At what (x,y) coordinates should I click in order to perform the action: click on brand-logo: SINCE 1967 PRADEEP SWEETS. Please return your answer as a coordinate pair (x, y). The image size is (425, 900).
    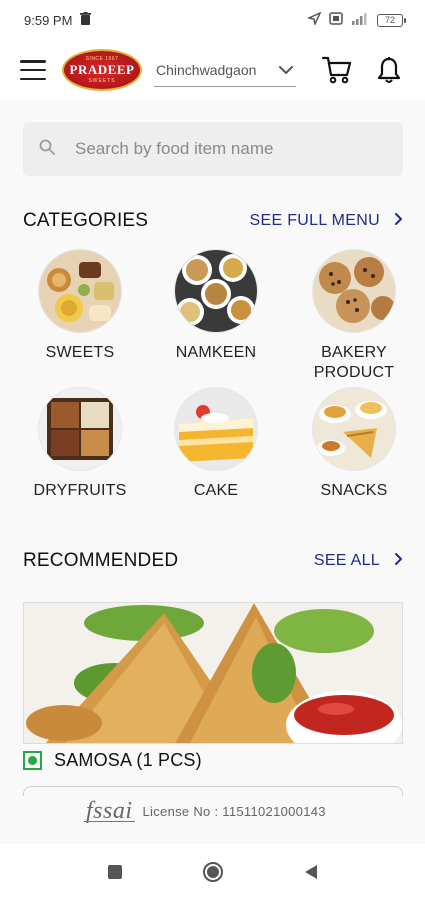
    Looking at the image, I should click on (102, 70).